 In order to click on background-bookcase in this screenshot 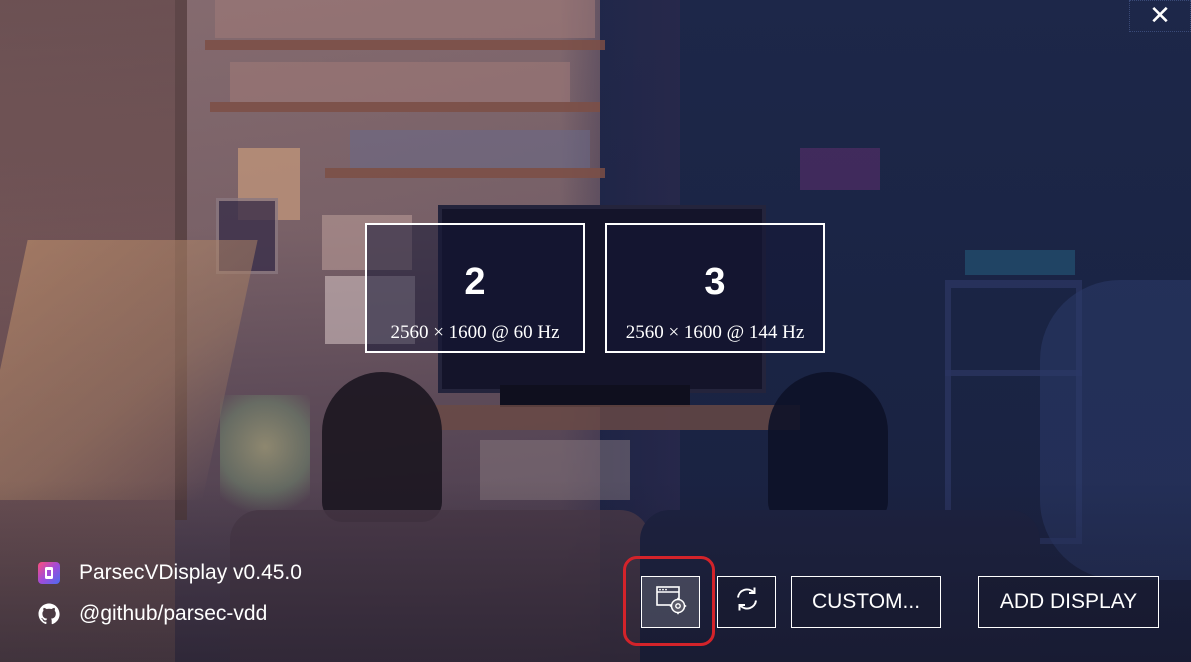, I will do `click(1013, 412)`.